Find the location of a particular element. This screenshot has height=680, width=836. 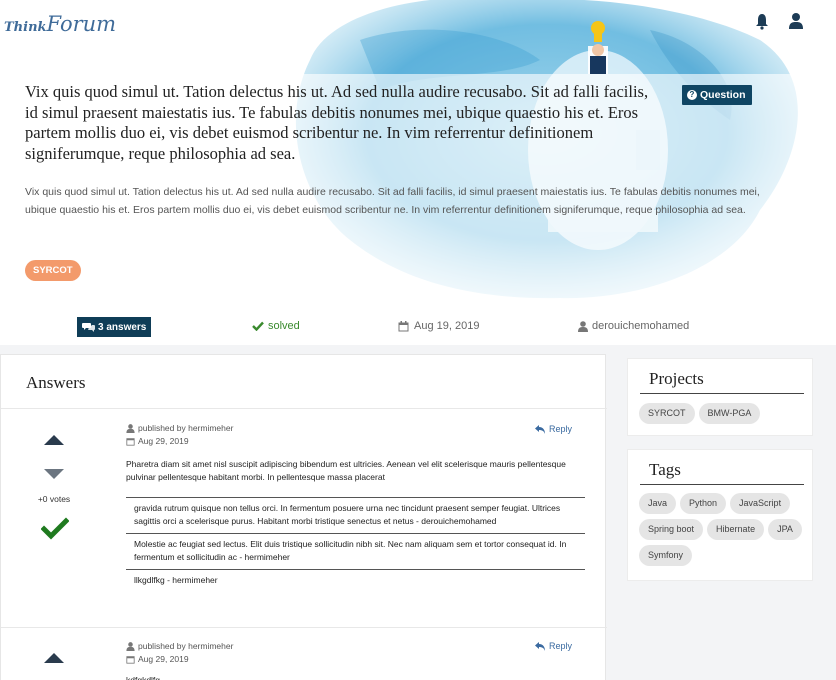

project-chip: BMW-PGA is located at coordinates (729, 413).